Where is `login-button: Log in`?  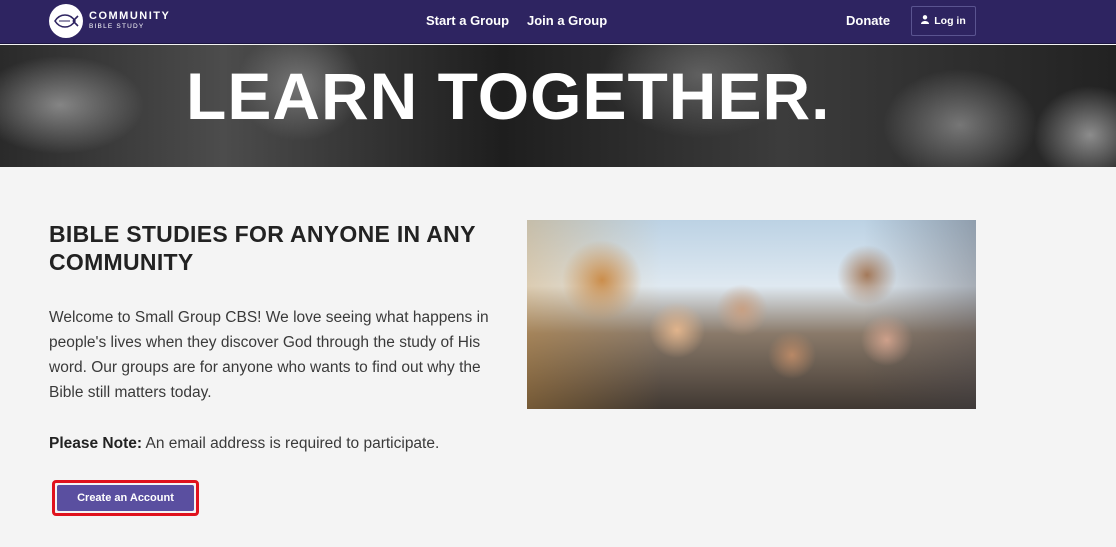 login-button: Log in is located at coordinates (943, 21).